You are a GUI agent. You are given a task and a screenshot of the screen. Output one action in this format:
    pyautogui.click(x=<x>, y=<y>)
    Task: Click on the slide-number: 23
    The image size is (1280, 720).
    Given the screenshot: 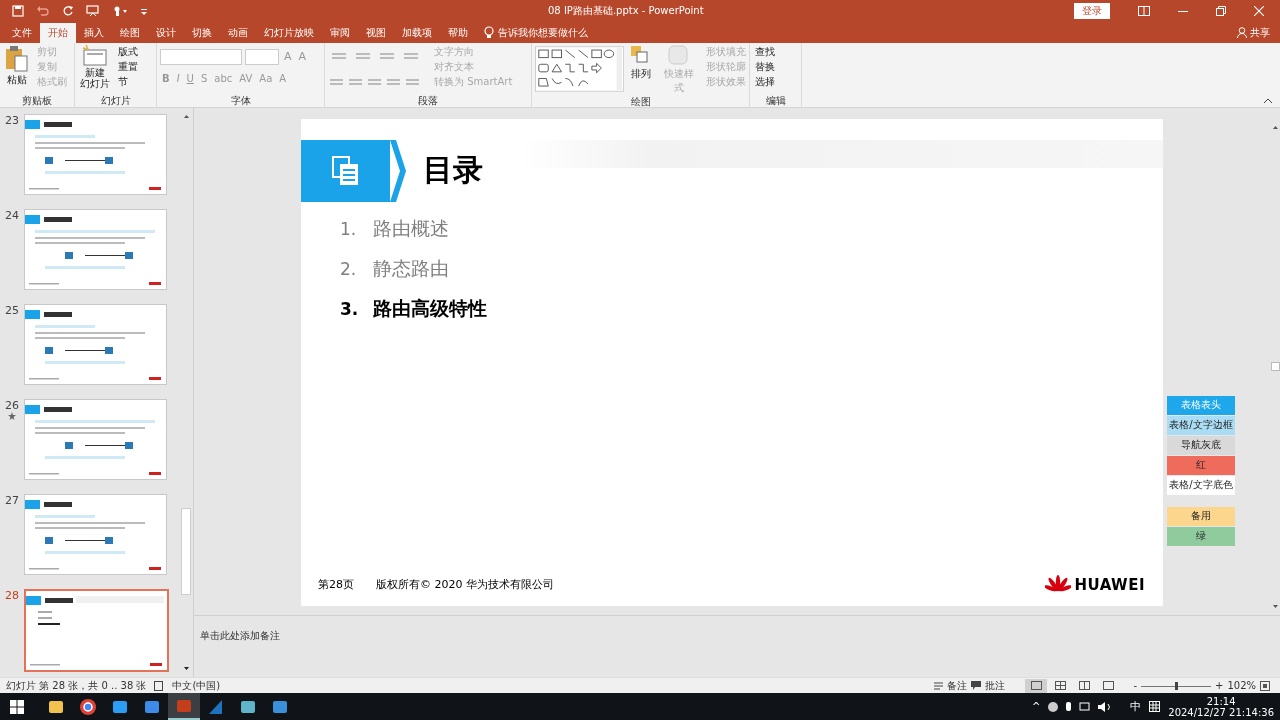 What is the action you would take?
    pyautogui.click(x=12, y=120)
    